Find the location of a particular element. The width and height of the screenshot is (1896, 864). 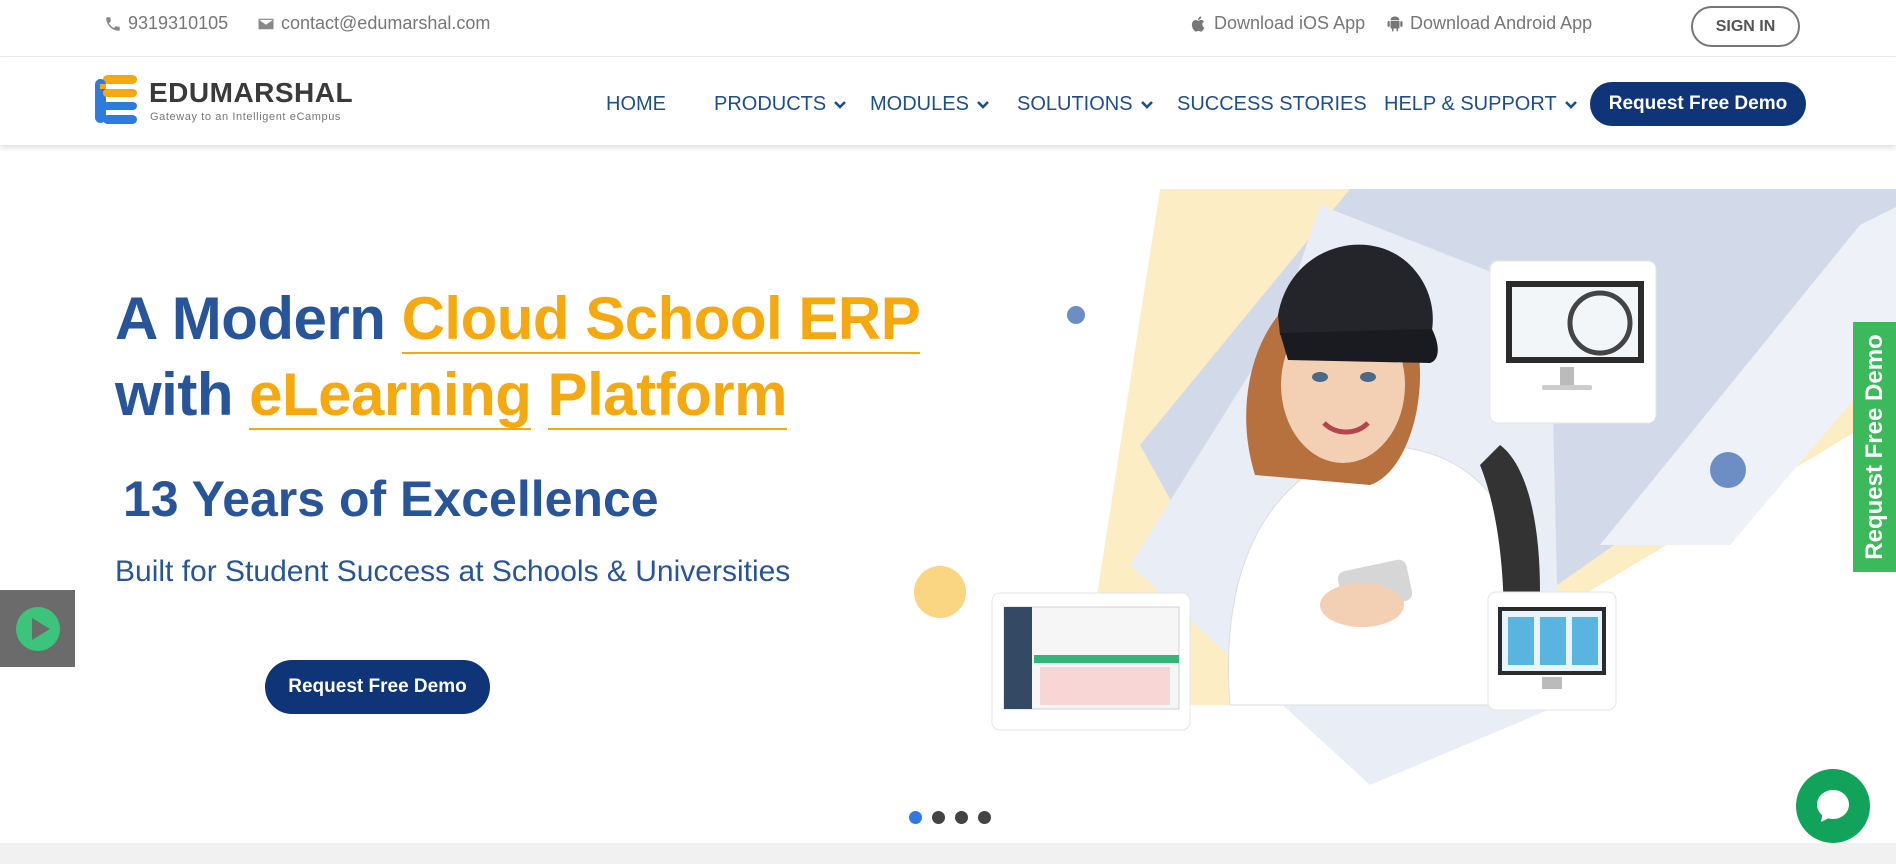

decor-dot-yellow is located at coordinates (940, 592).